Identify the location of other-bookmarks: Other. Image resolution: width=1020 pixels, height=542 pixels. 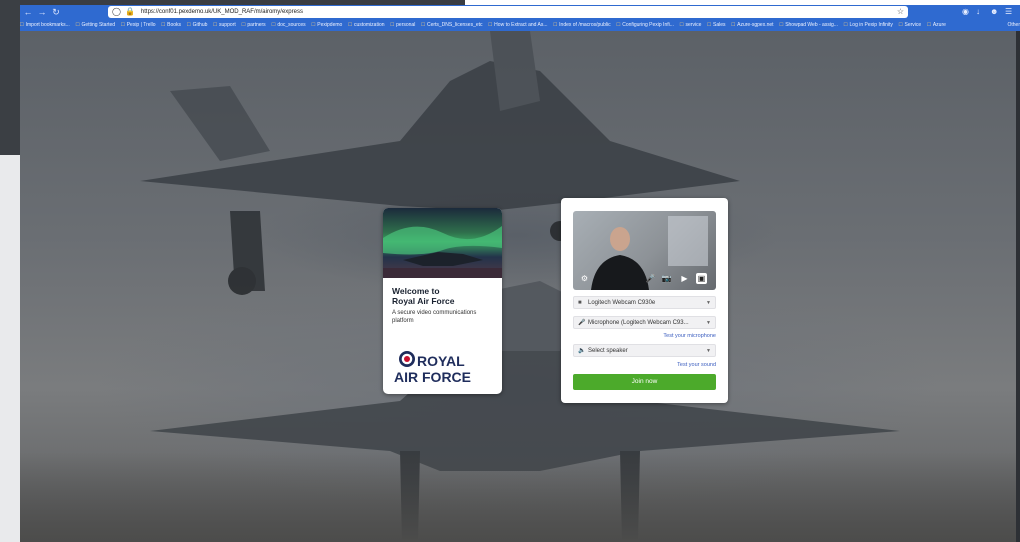
(1013, 25).